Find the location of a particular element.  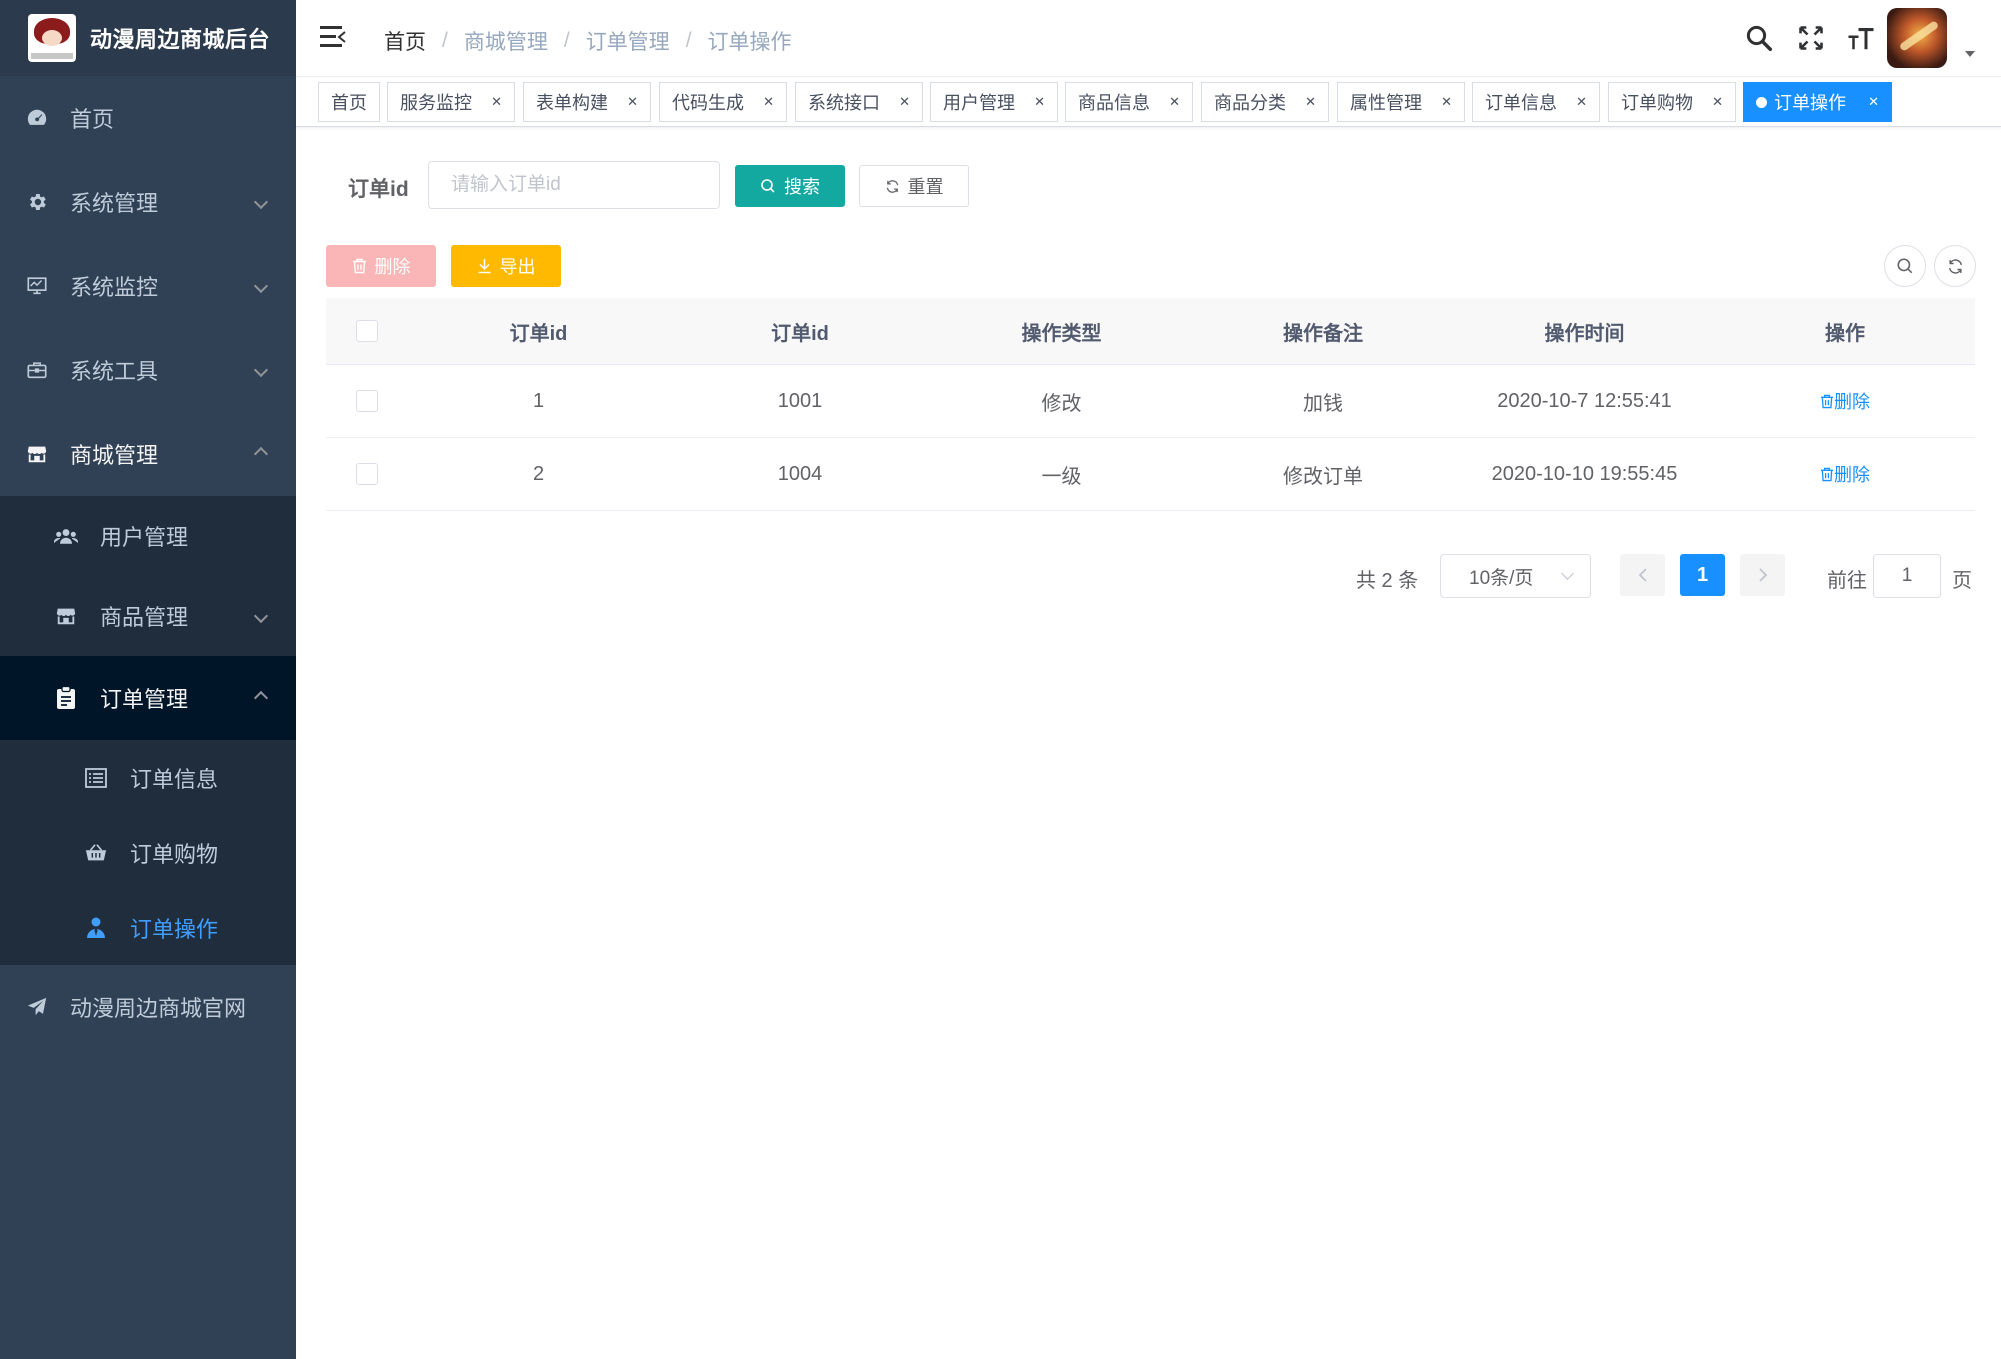

sidebar-item-order-info: 订单信息 is located at coordinates (148, 777).